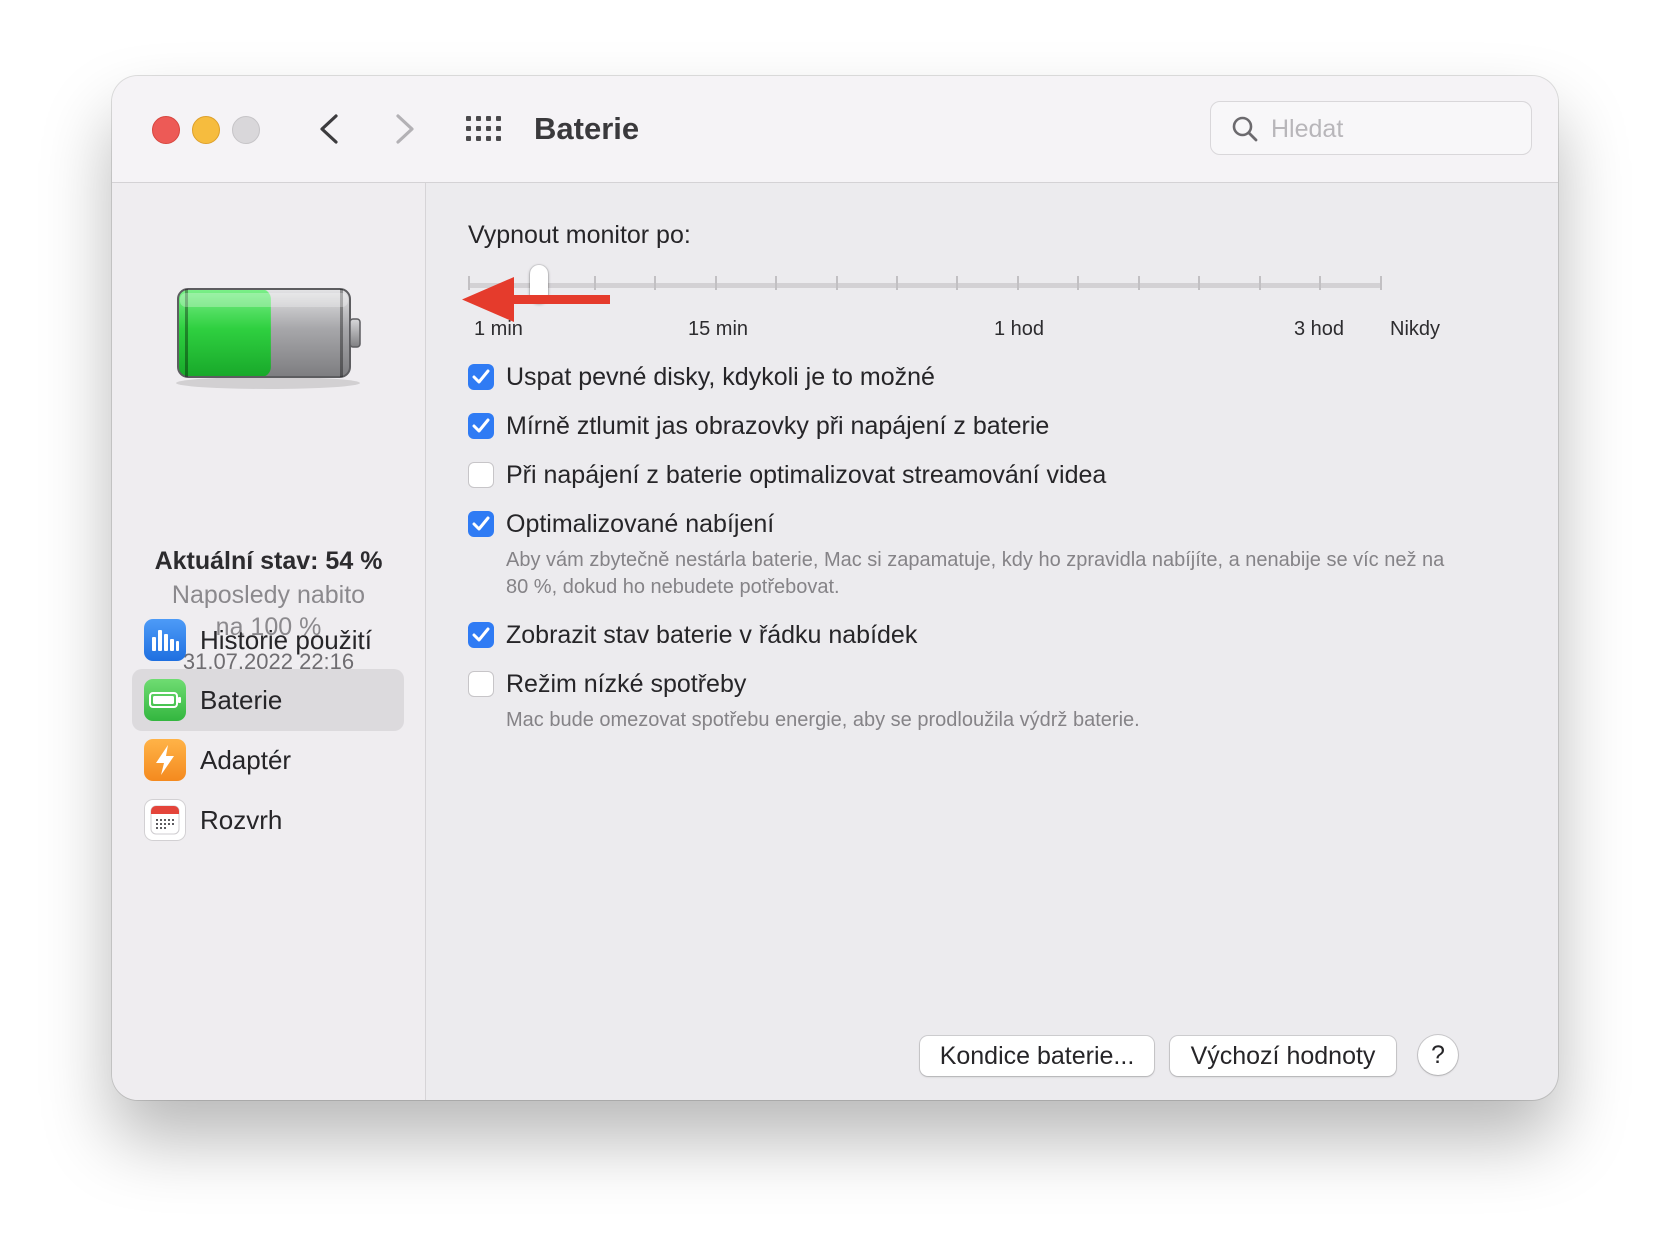 The width and height of the screenshot is (1666, 1244). I want to click on display-off-title: Vypnout monitor po:, so click(579, 235).